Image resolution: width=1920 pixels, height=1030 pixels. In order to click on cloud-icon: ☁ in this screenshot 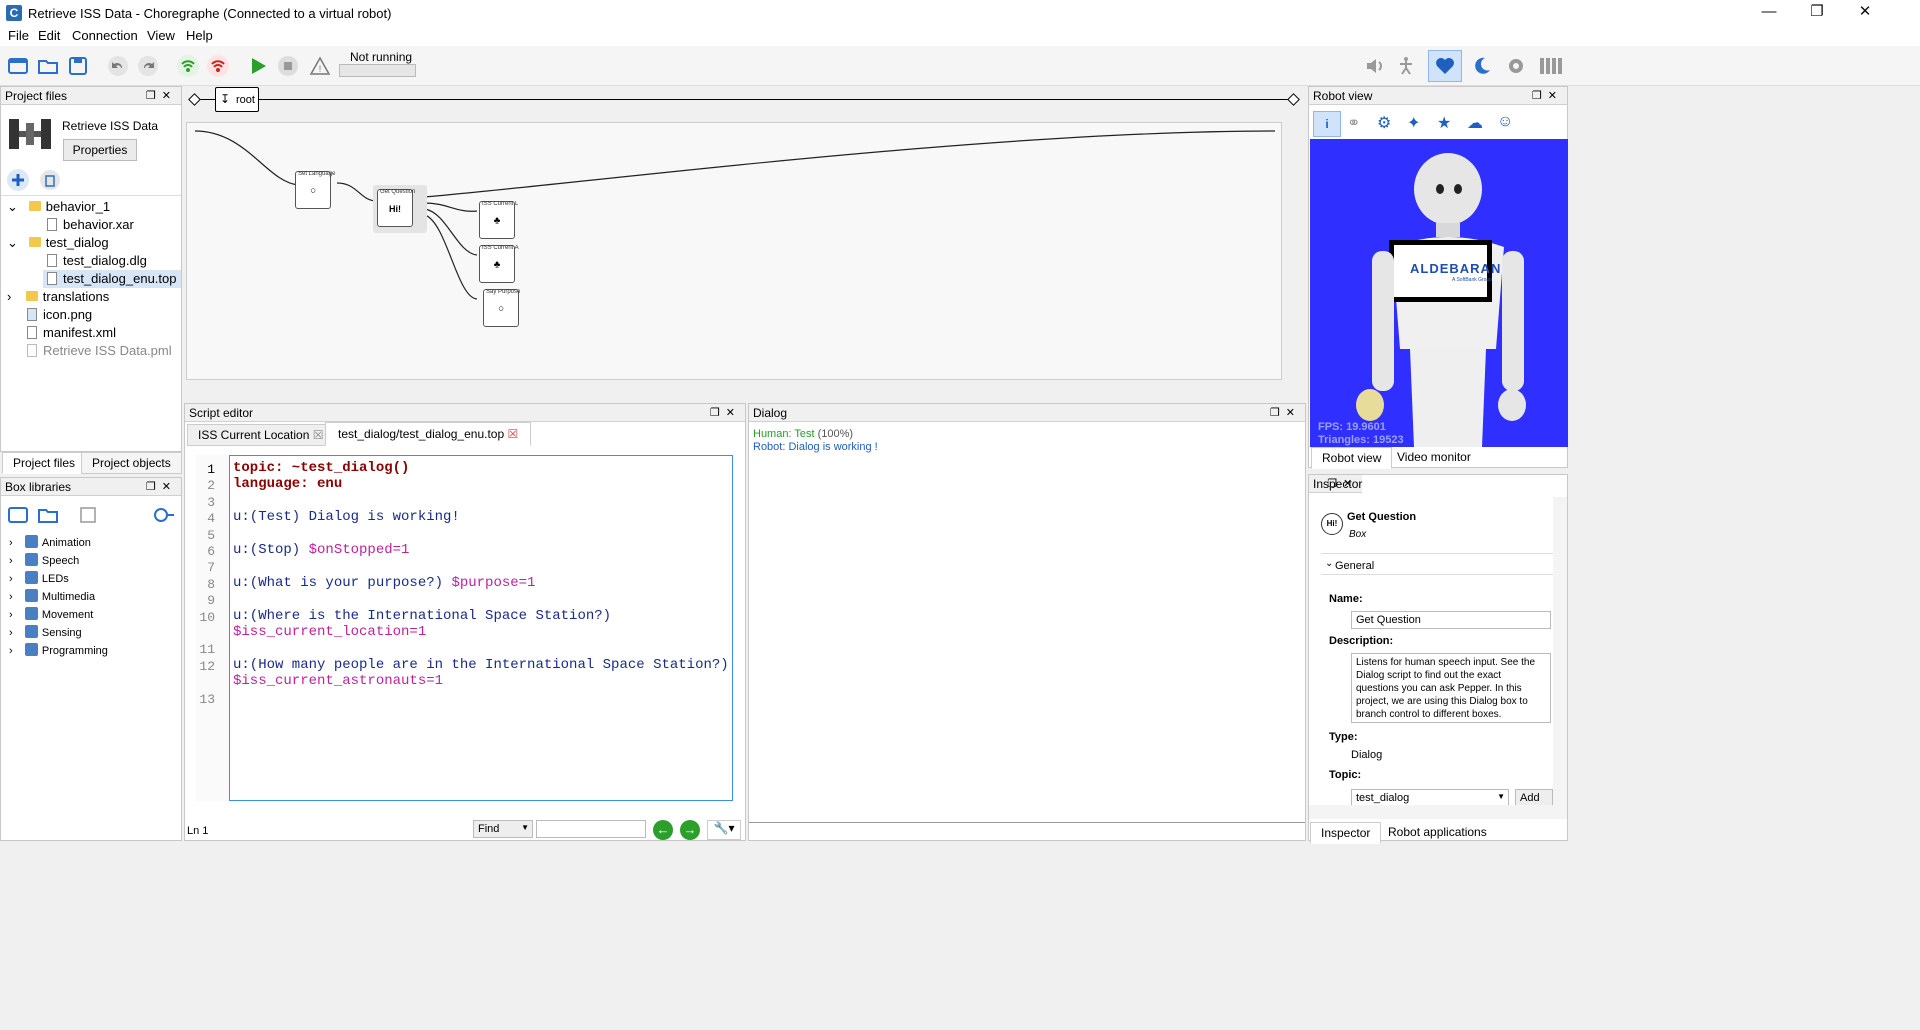, I will do `click(1475, 123)`.